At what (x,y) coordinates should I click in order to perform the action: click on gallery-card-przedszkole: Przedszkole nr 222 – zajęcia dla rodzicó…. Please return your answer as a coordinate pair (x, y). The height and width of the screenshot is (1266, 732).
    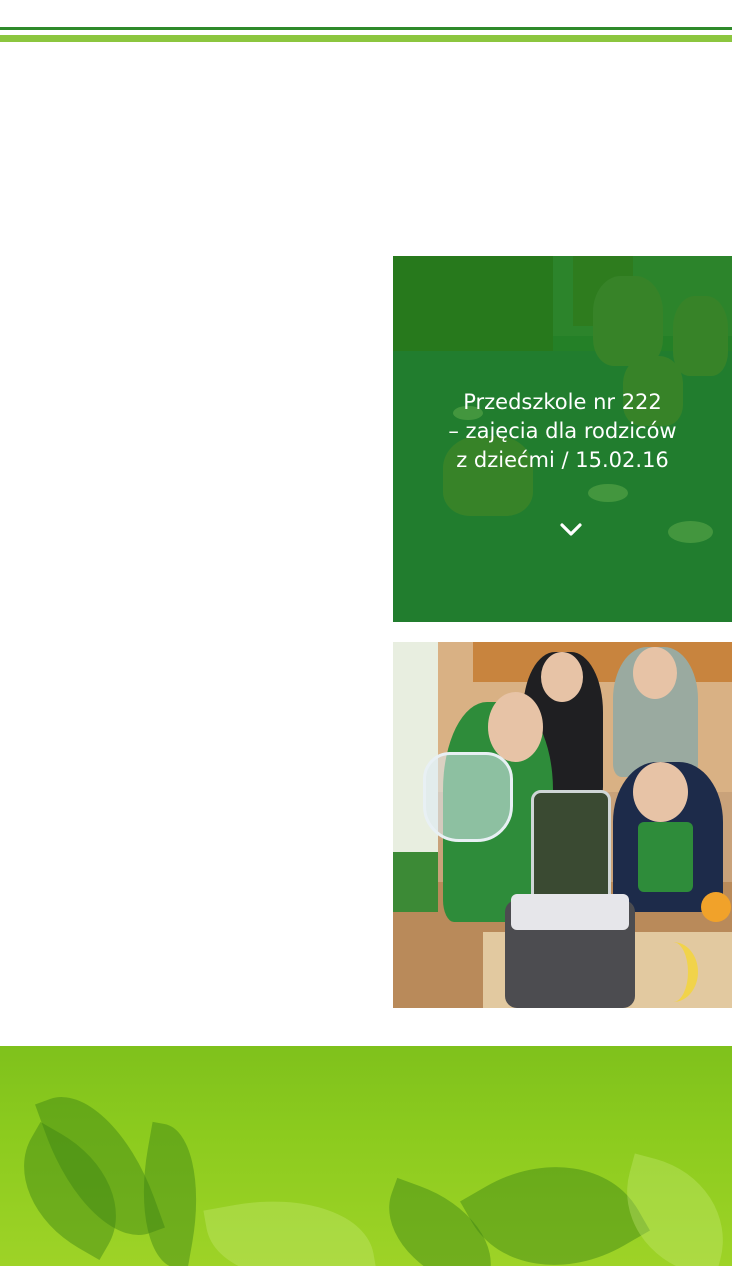
    Looking at the image, I should click on (562, 439).